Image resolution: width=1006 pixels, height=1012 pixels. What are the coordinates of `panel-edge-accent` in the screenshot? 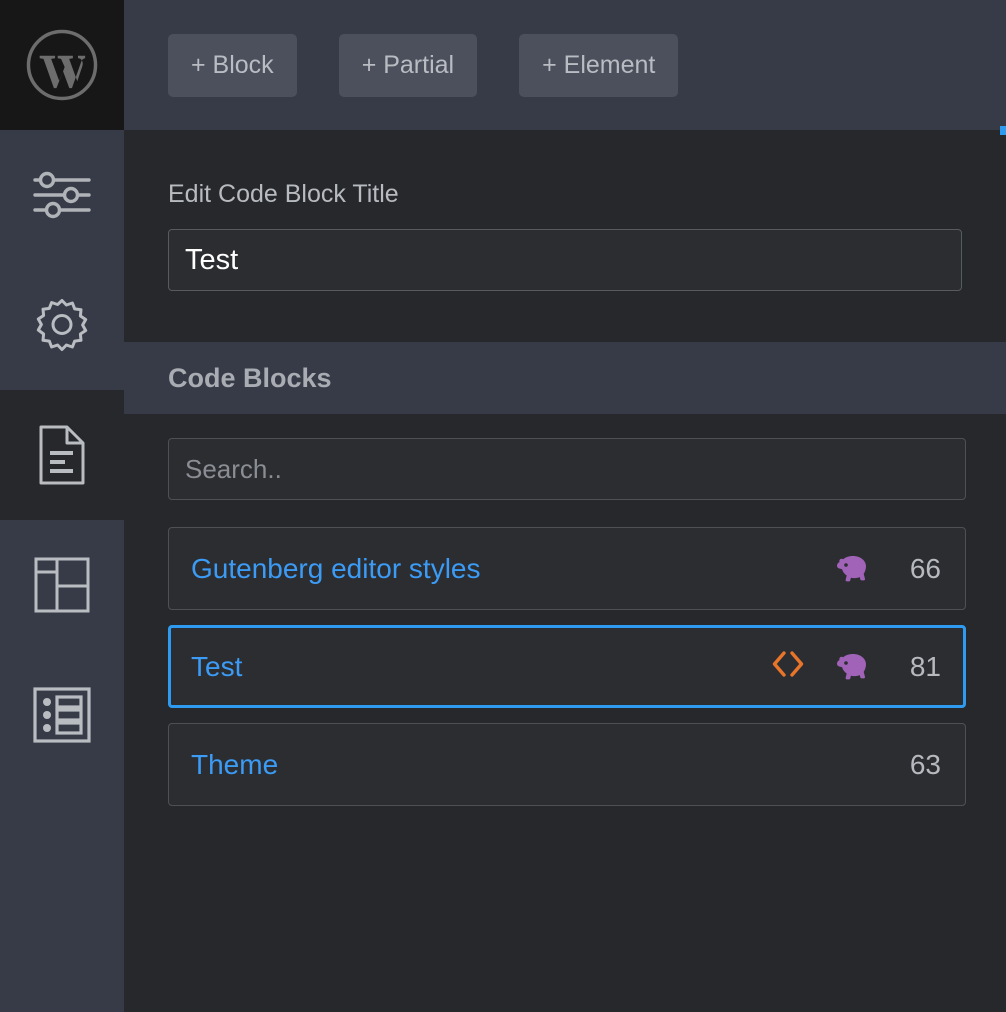 It's located at (1003, 130).